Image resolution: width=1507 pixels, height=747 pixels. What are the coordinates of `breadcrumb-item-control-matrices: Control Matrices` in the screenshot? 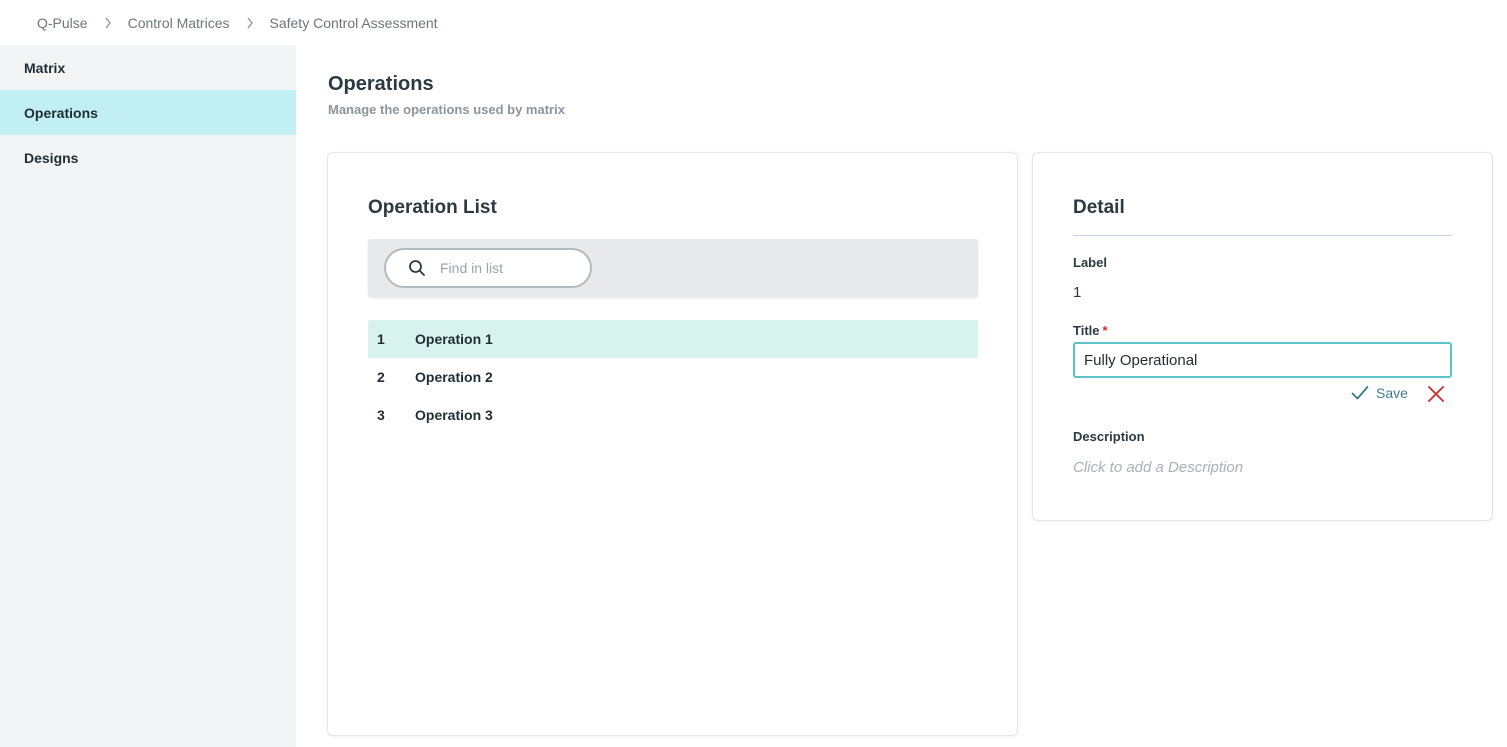 It's located at (179, 23).